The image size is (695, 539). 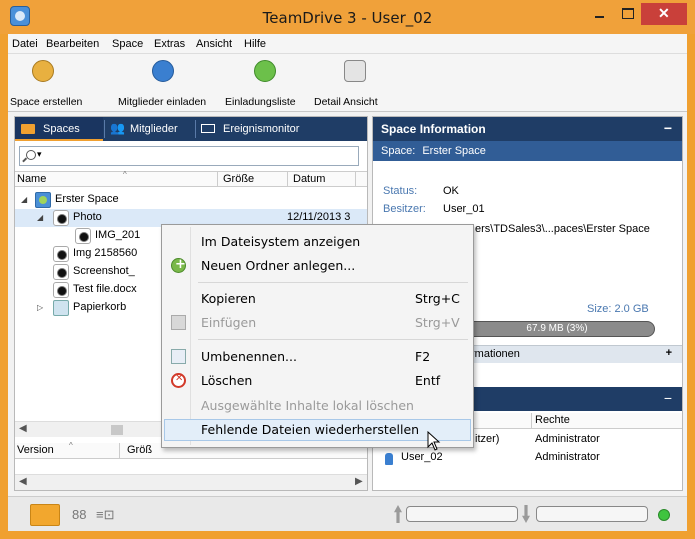 What do you see at coordinates (592, 514) in the screenshot?
I see `download-progress-bar` at bounding box center [592, 514].